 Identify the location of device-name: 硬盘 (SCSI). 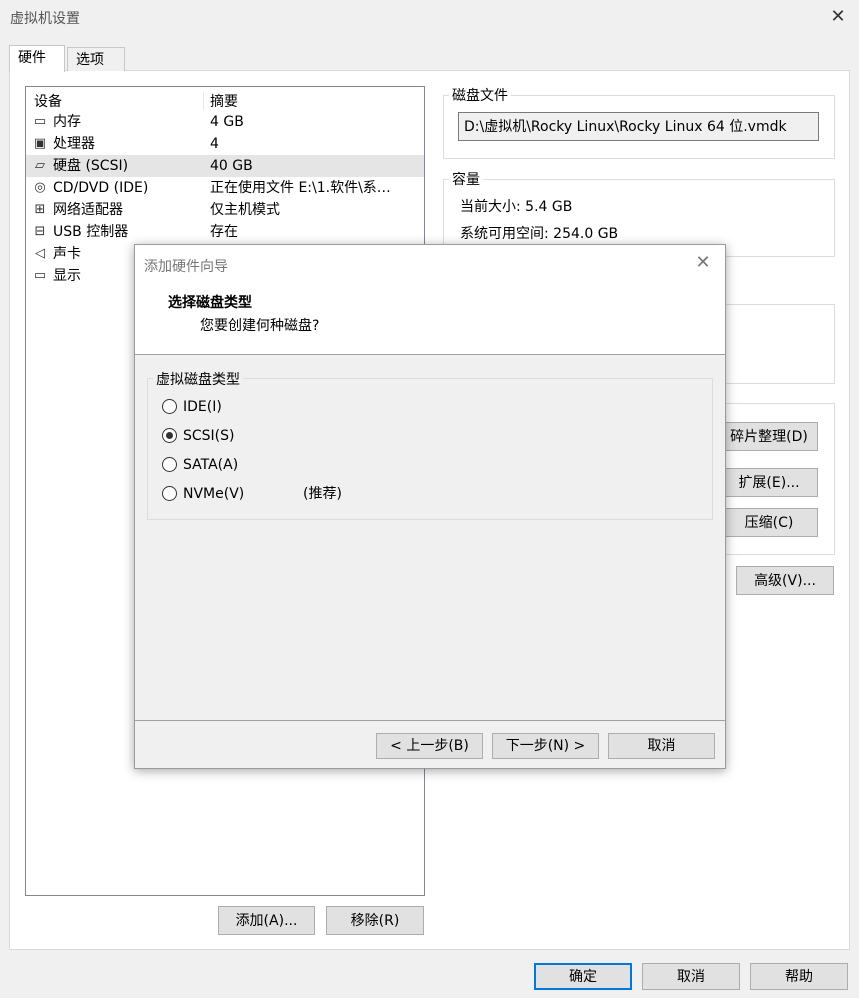
(91, 166).